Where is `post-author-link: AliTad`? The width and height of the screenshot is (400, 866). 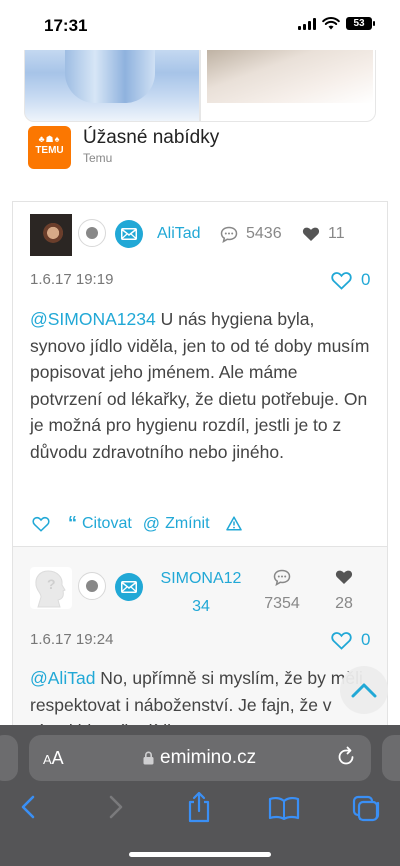
post-author-link: AliTad is located at coordinates (179, 234).